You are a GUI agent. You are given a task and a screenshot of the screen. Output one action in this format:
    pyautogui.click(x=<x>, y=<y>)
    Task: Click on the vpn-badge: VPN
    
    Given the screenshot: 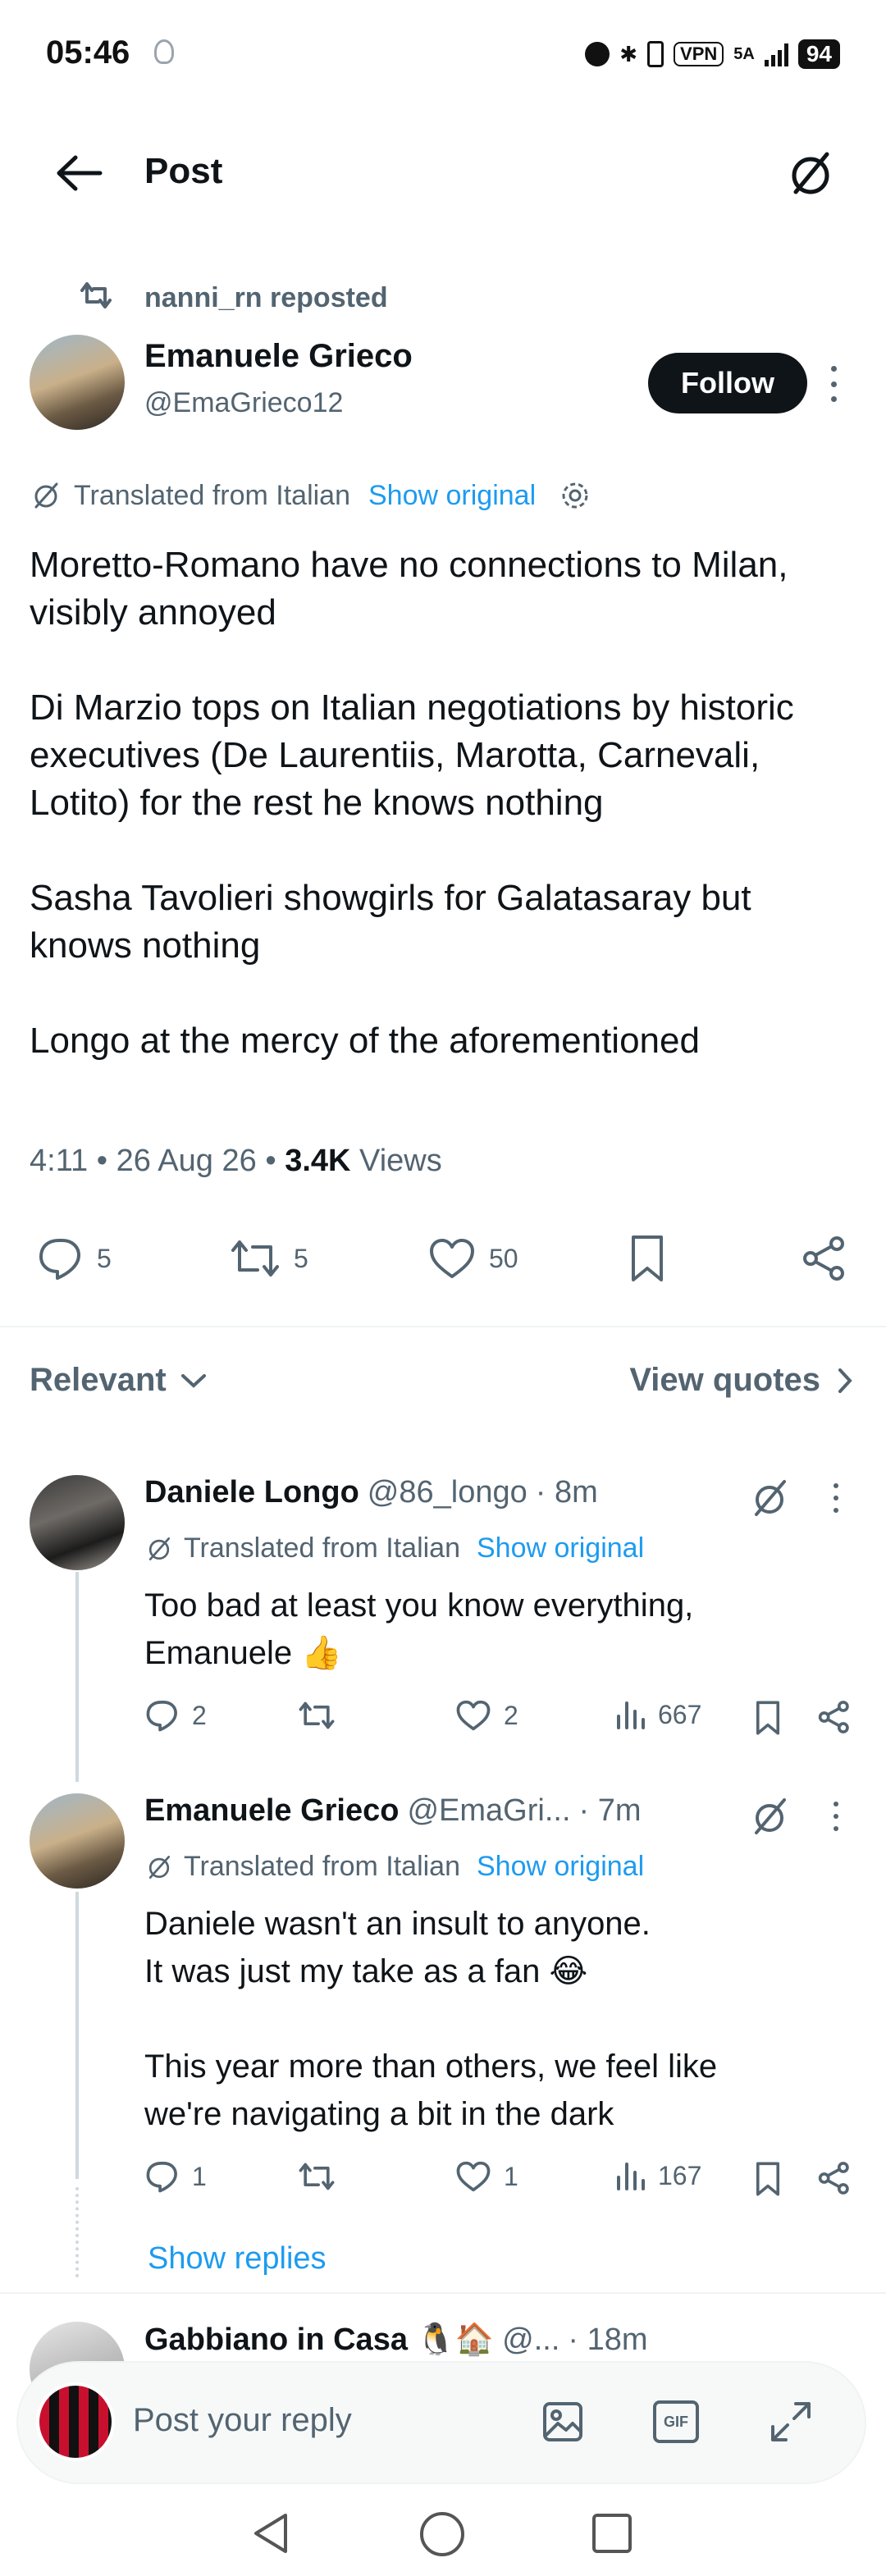 What is the action you would take?
    pyautogui.click(x=699, y=54)
    